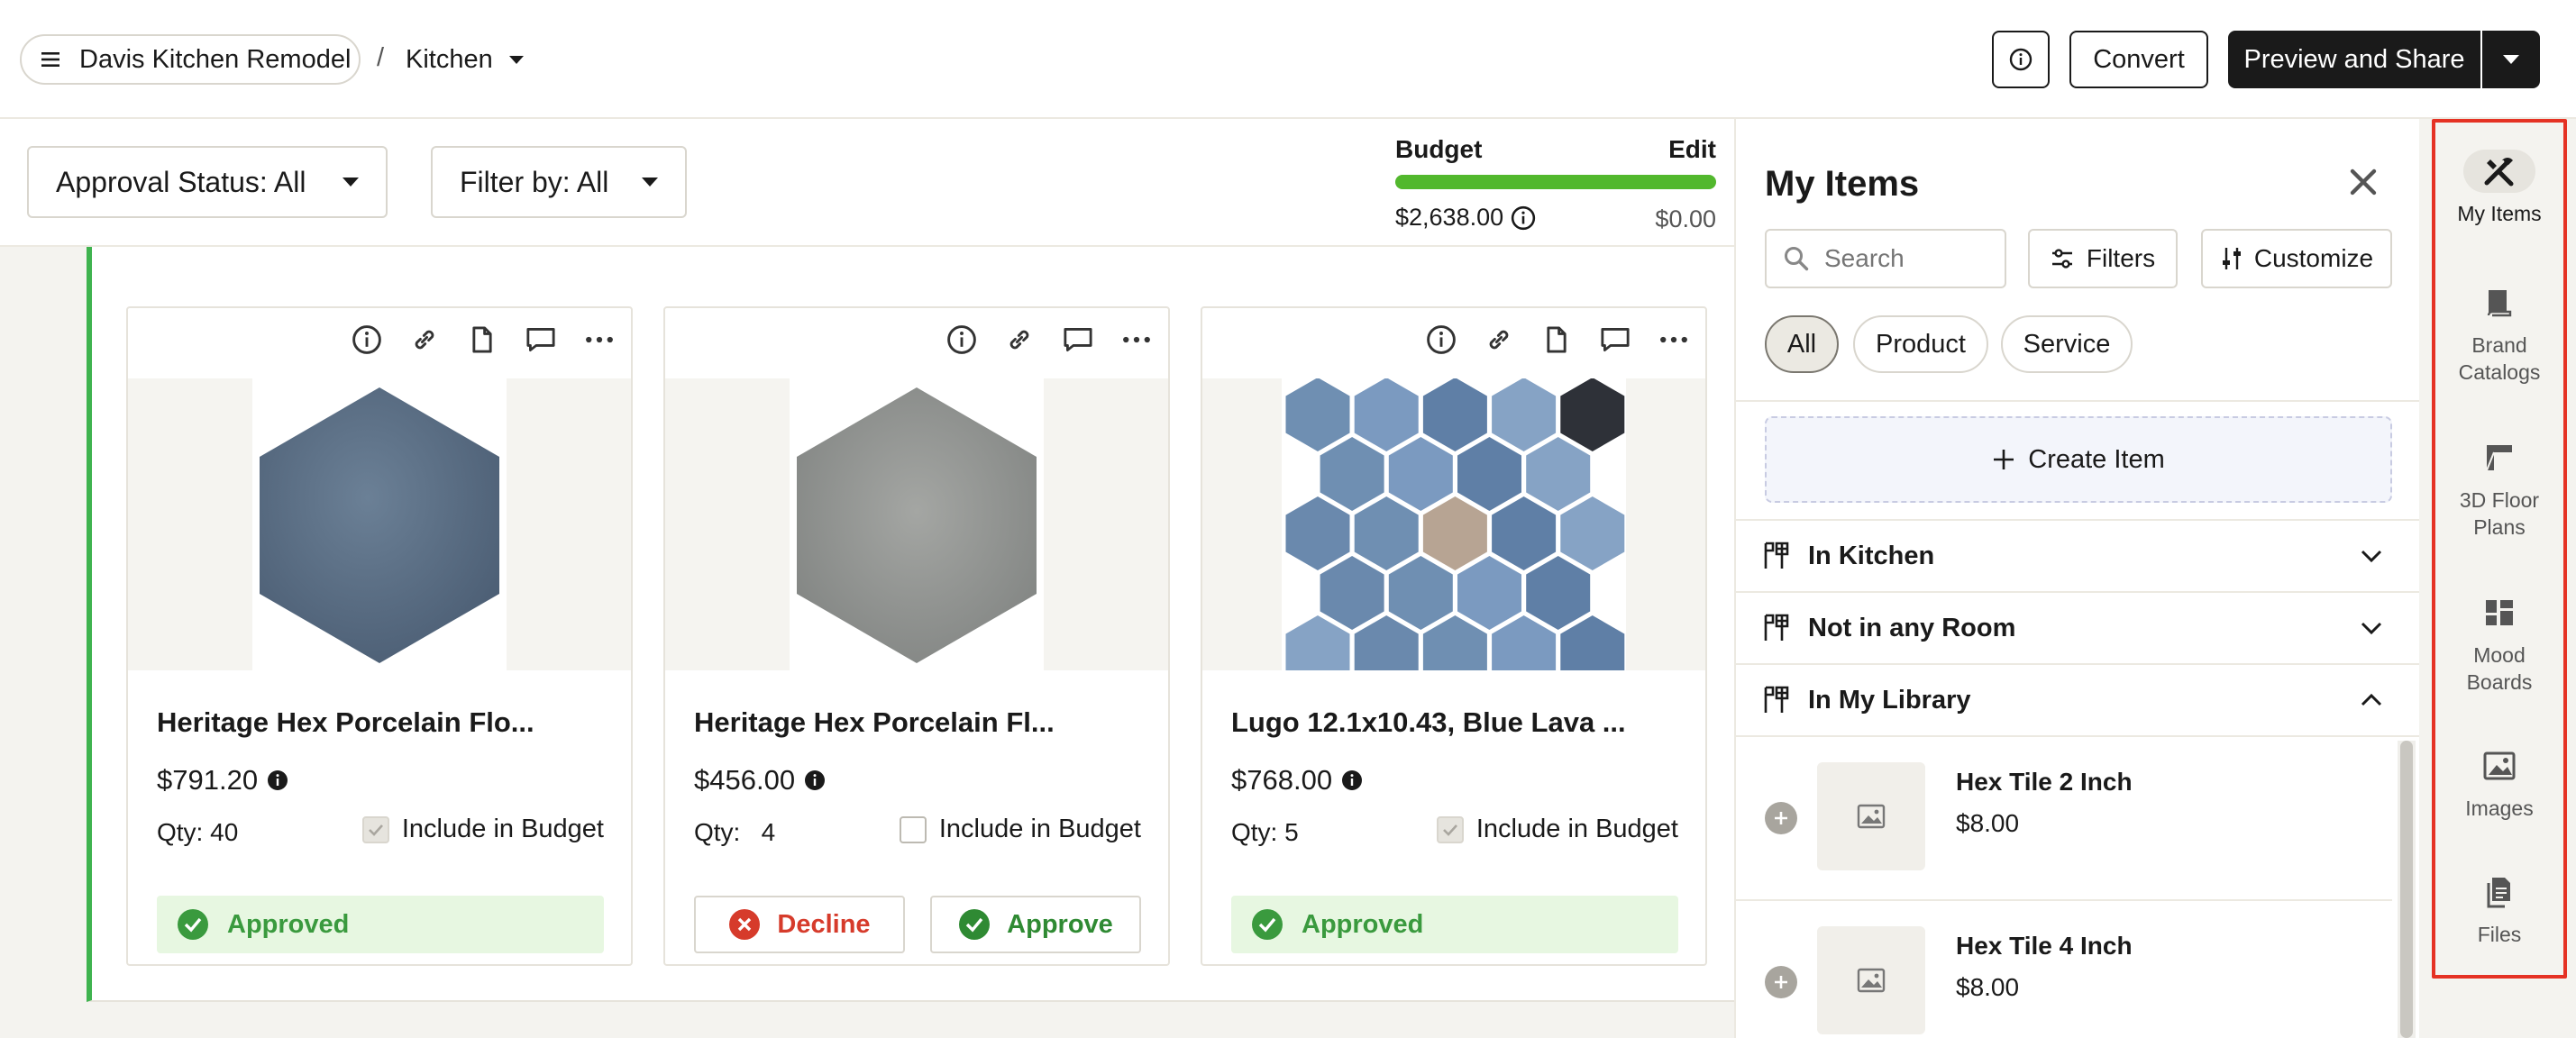 The image size is (2576, 1038). I want to click on item-price: $791.20, so click(208, 780).